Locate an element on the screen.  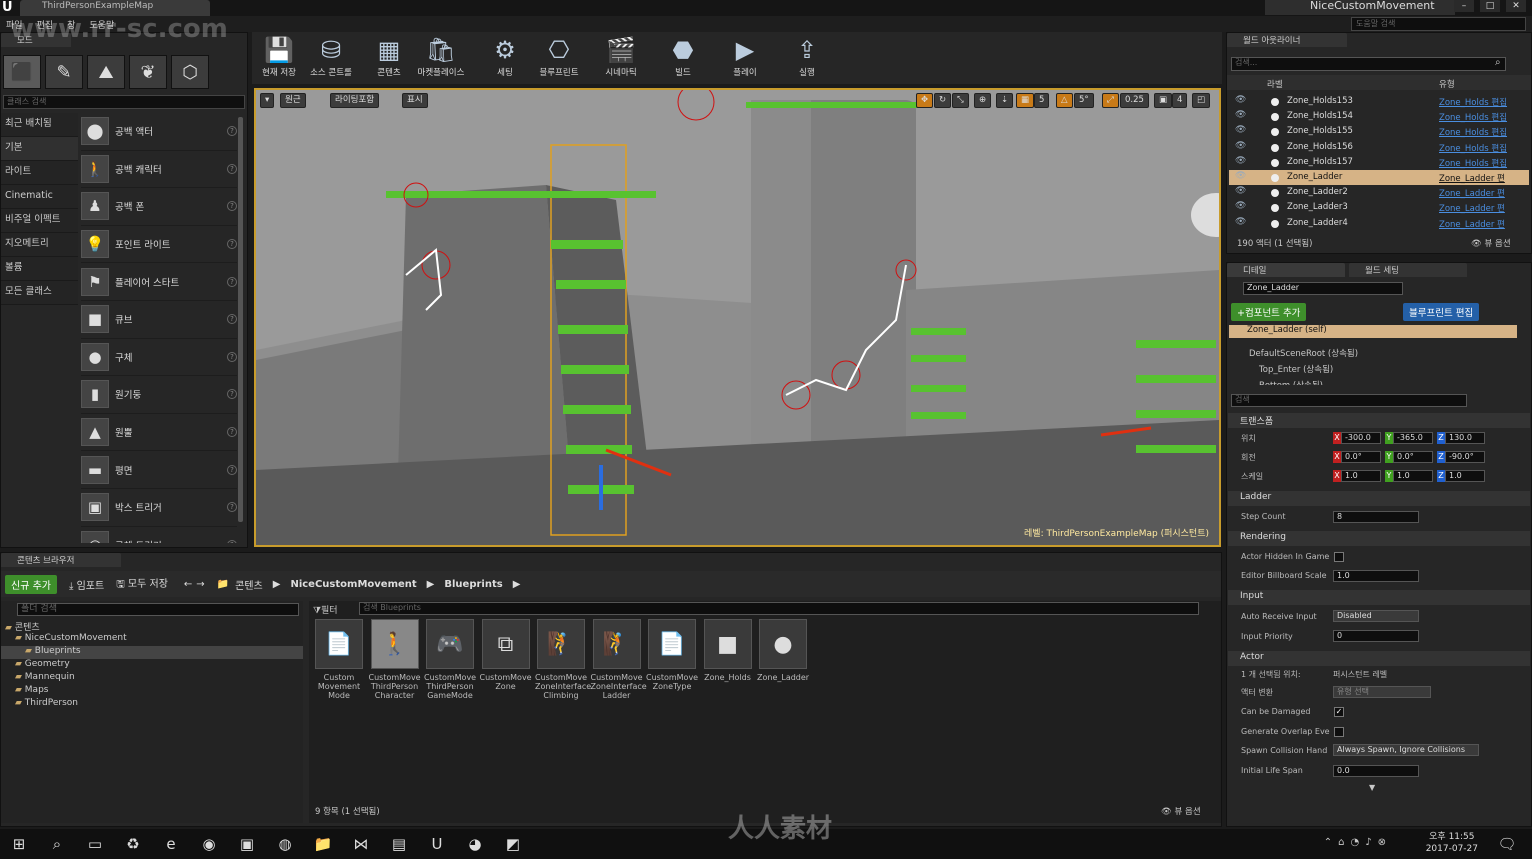
folder-tree-item: ▰ 콘텐츠 is located at coordinates (152, 626).